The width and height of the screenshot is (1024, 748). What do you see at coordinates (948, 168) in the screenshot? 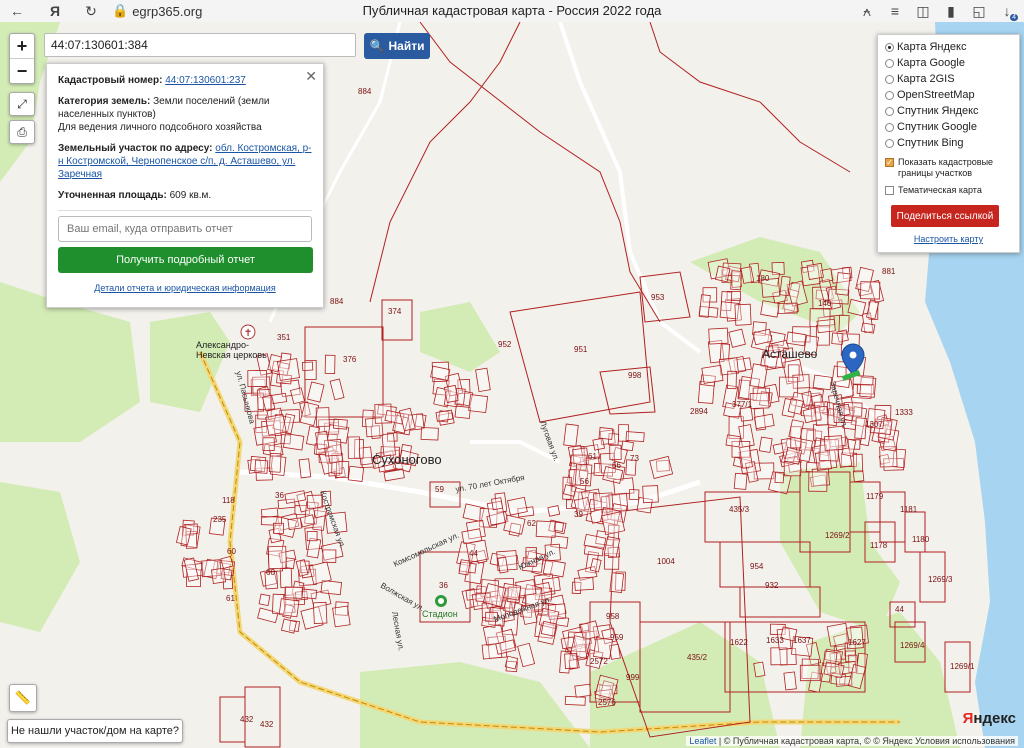
I see `show-boundaries-option: ✓ Показать кадастровые границы участков` at bounding box center [948, 168].